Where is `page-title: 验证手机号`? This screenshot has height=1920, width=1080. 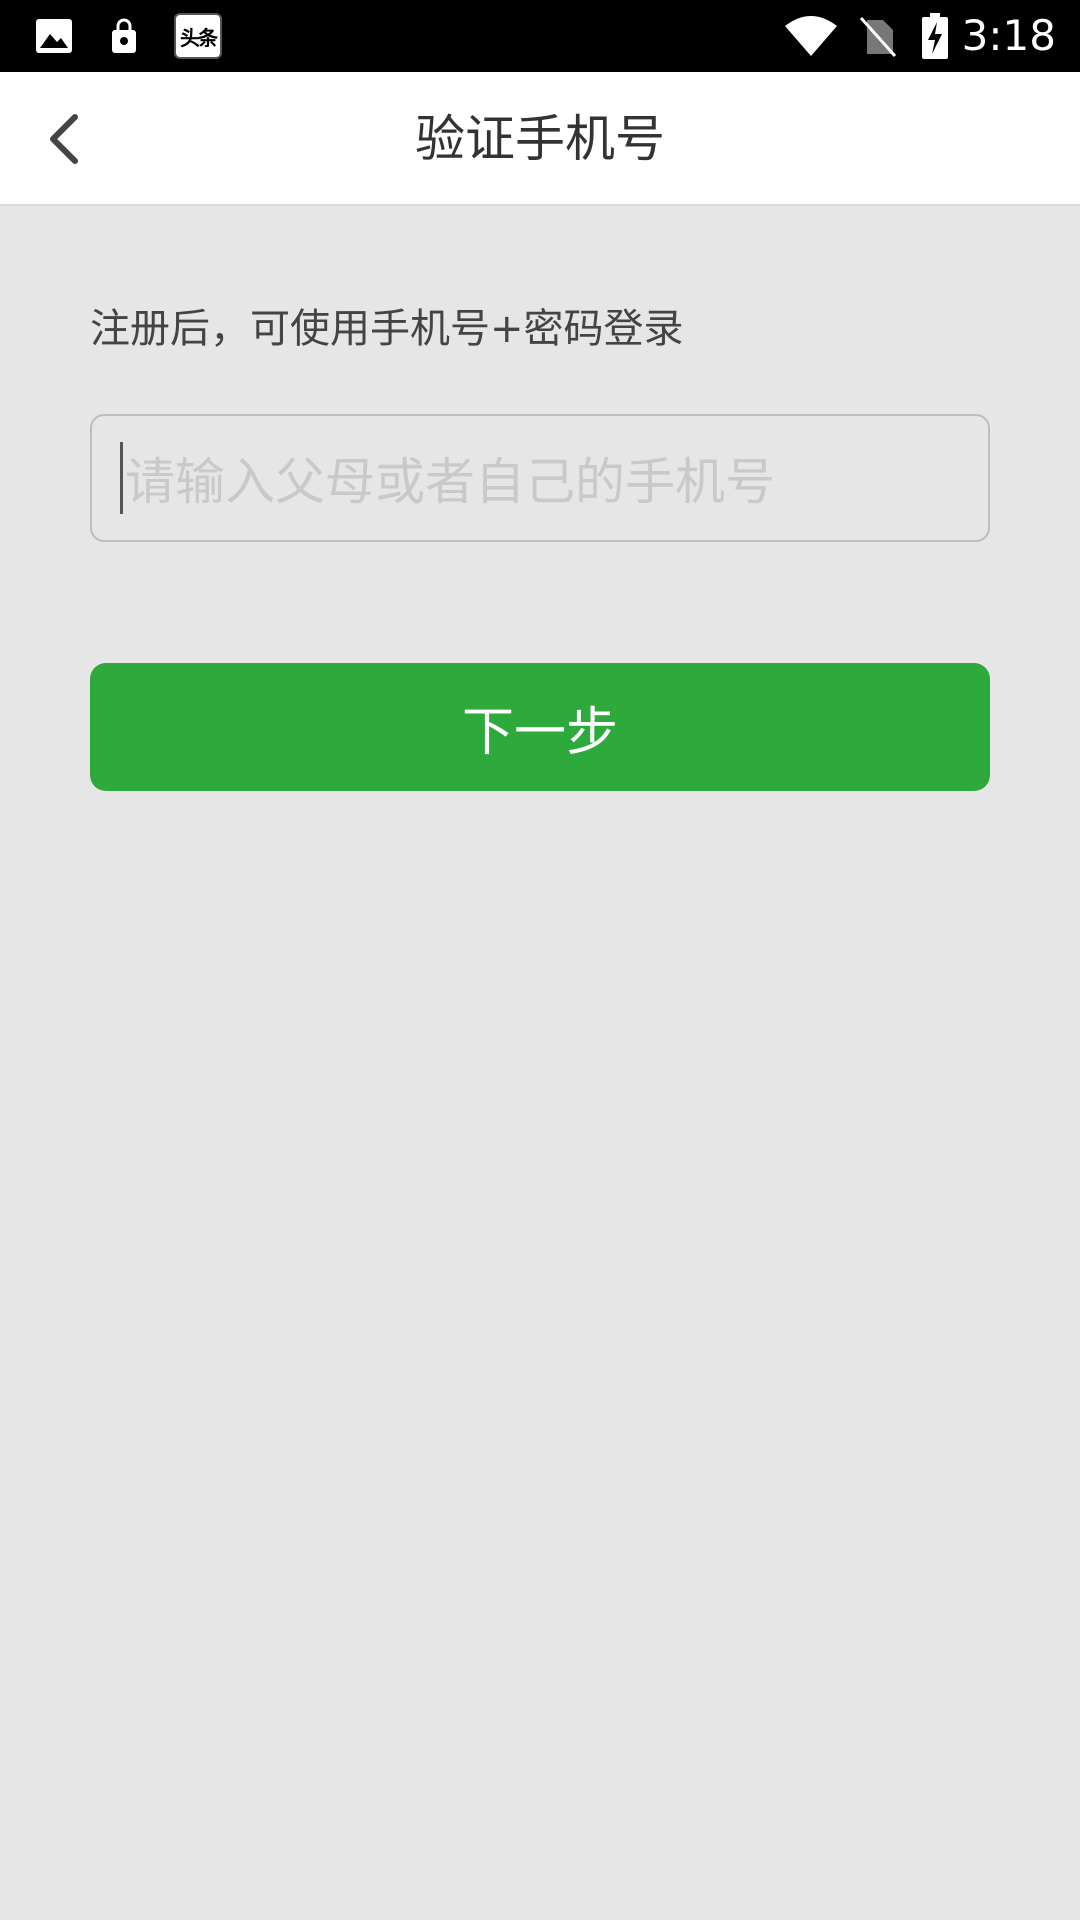 page-title: 验证手机号 is located at coordinates (540, 139).